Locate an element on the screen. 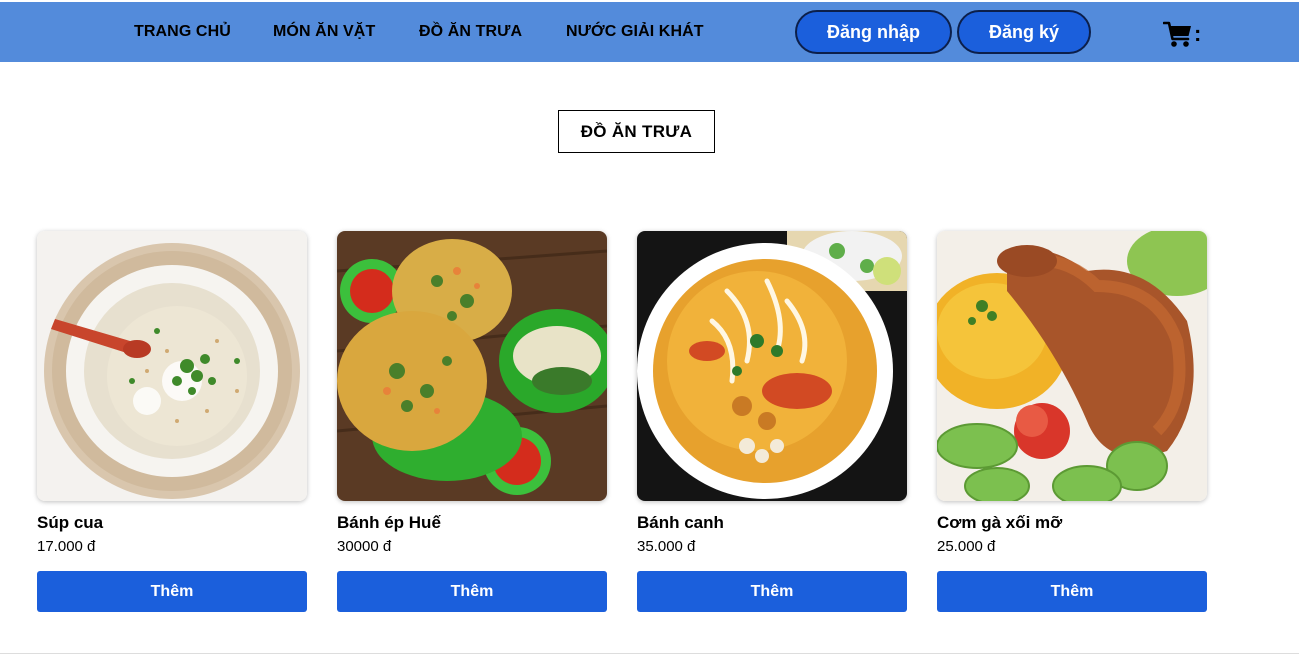  product-name: Bánh ép Huế is located at coordinates (389, 522).